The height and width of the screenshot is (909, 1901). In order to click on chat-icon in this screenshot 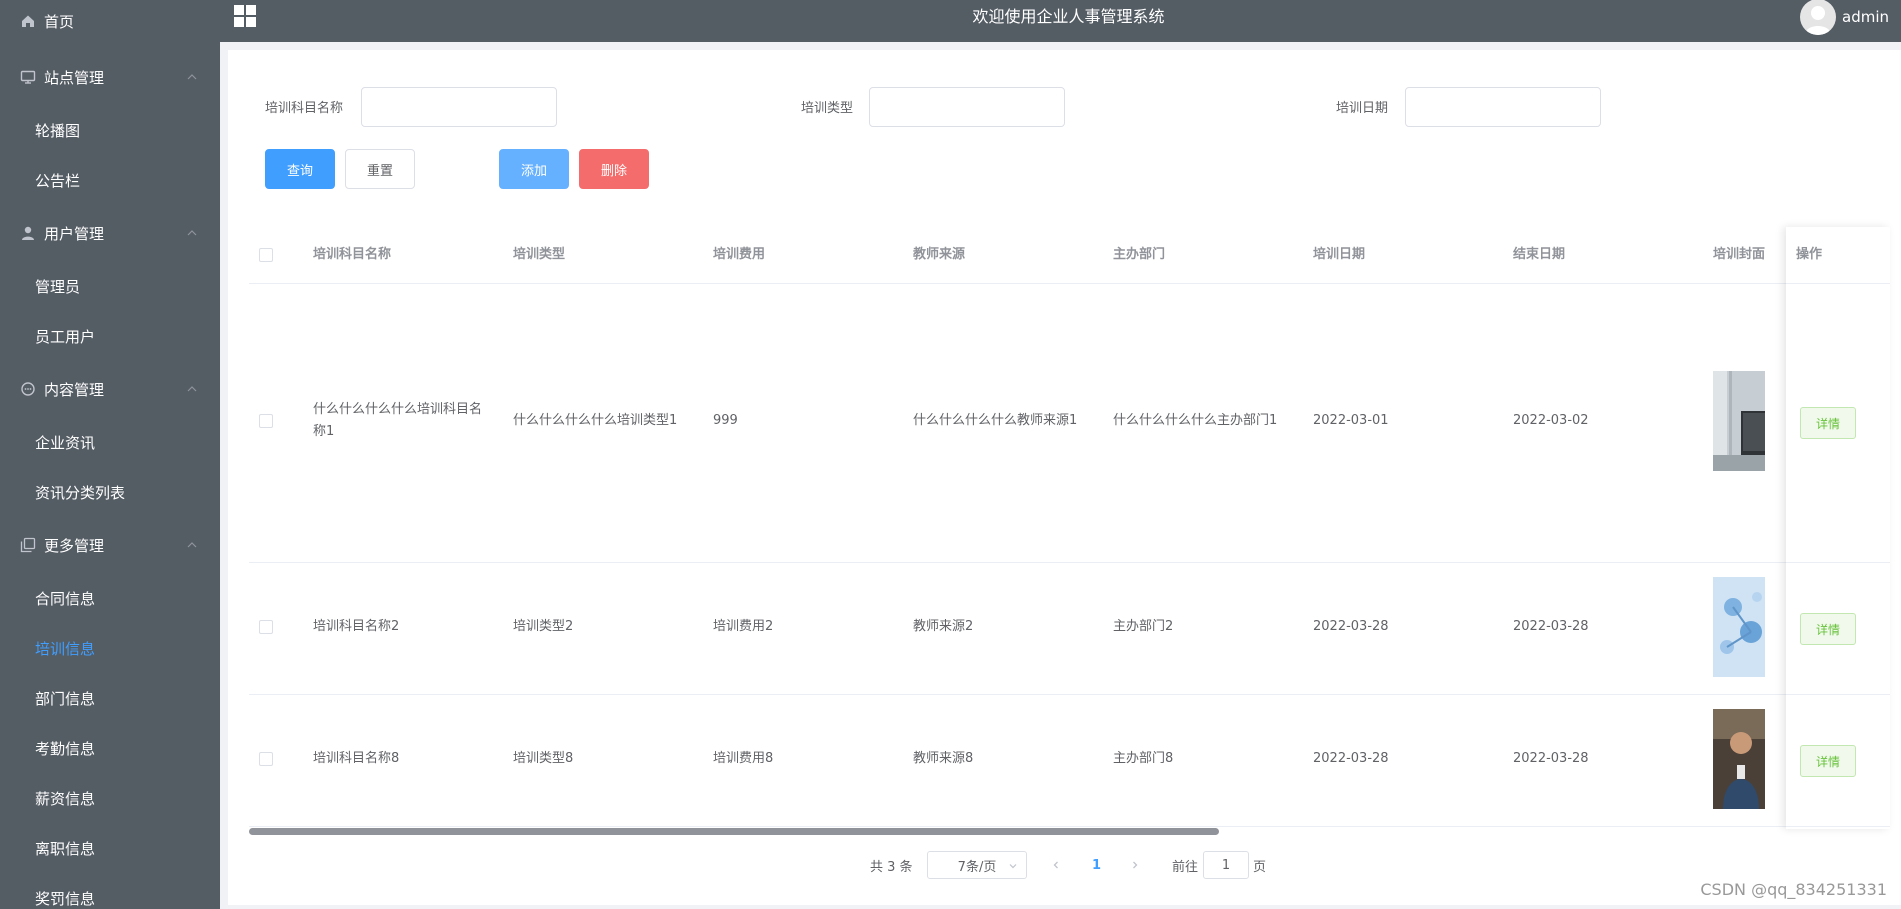, I will do `click(28, 389)`.